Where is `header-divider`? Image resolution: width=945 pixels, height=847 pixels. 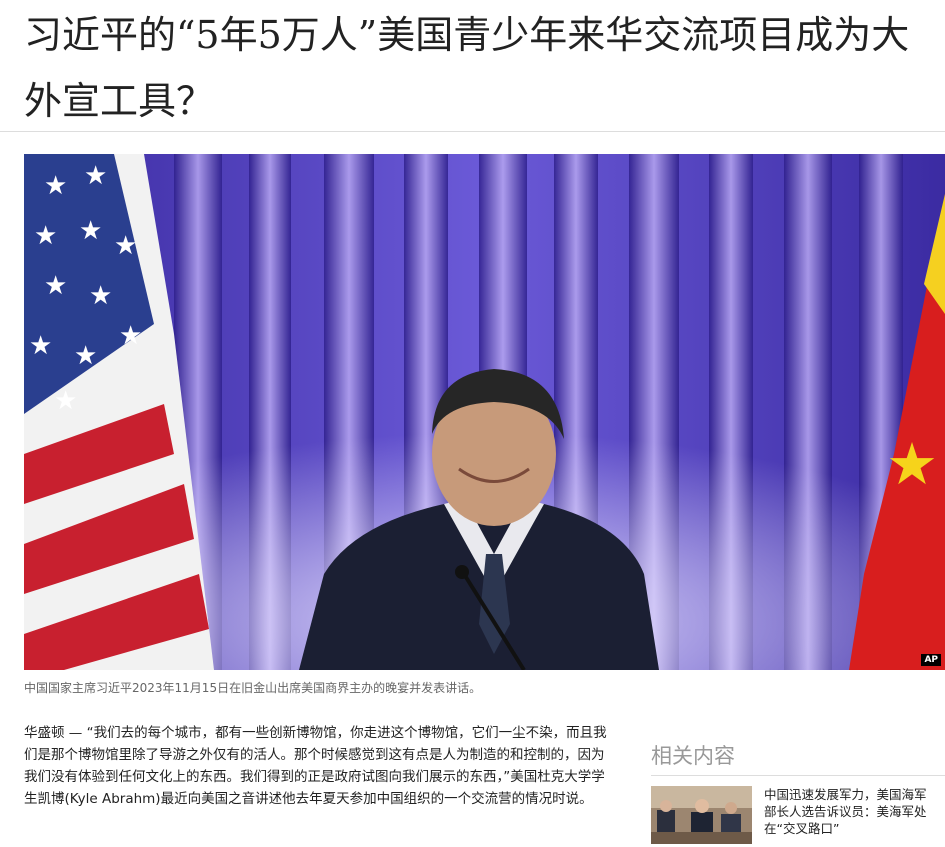 header-divider is located at coordinates (472, 131).